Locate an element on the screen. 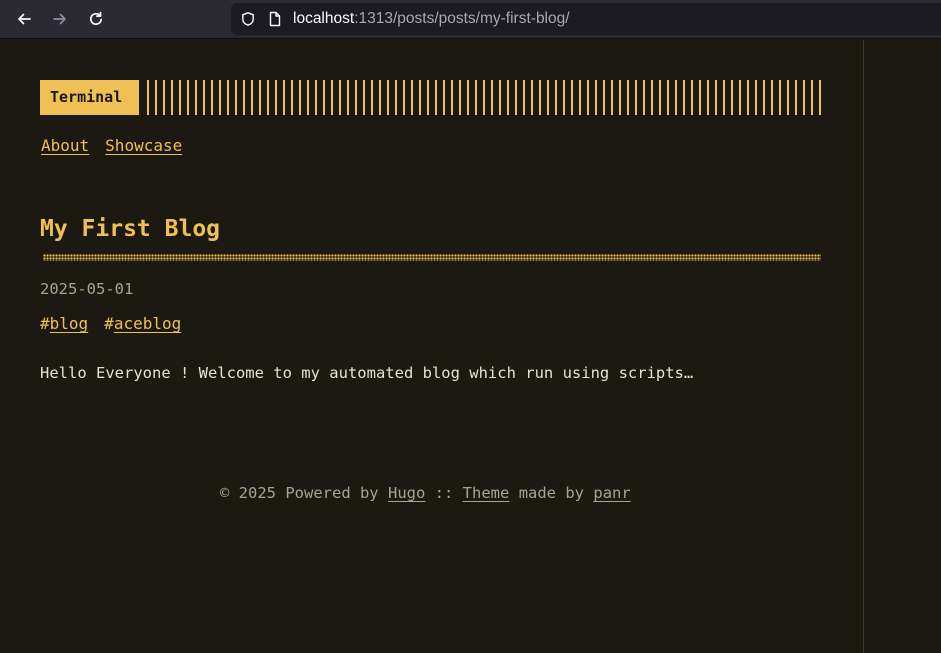 The image size is (941, 653). reload-icon is located at coordinates (96, 18).